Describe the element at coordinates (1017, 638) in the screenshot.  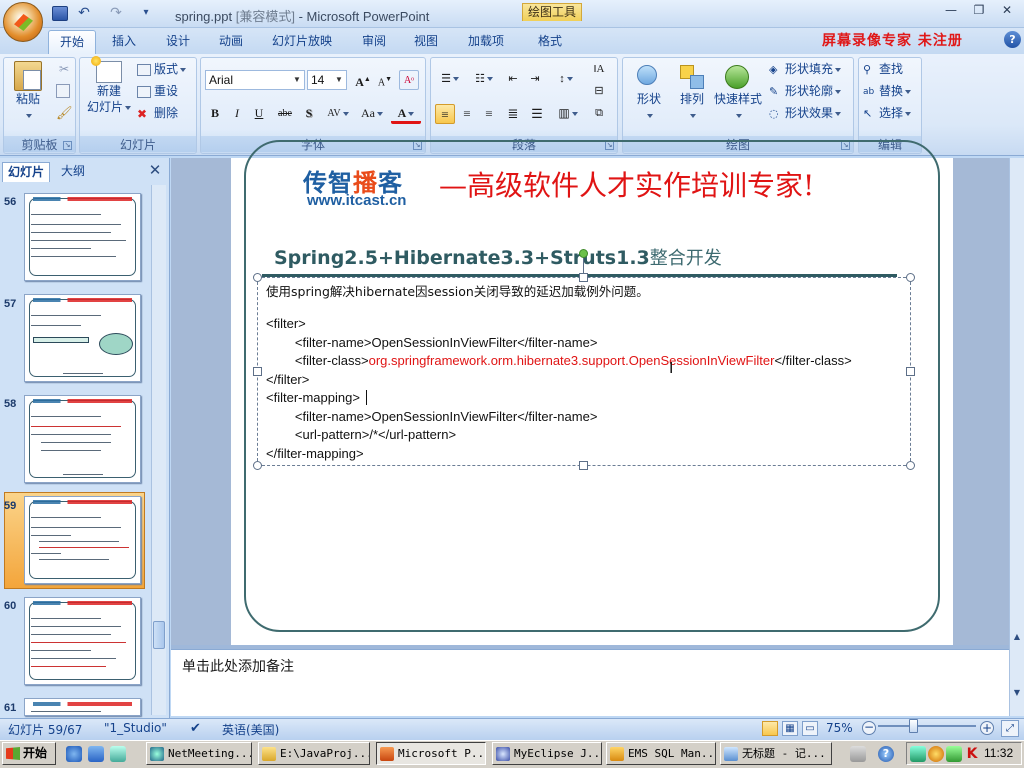
I see `prev-slide-icon: ▲` at that location.